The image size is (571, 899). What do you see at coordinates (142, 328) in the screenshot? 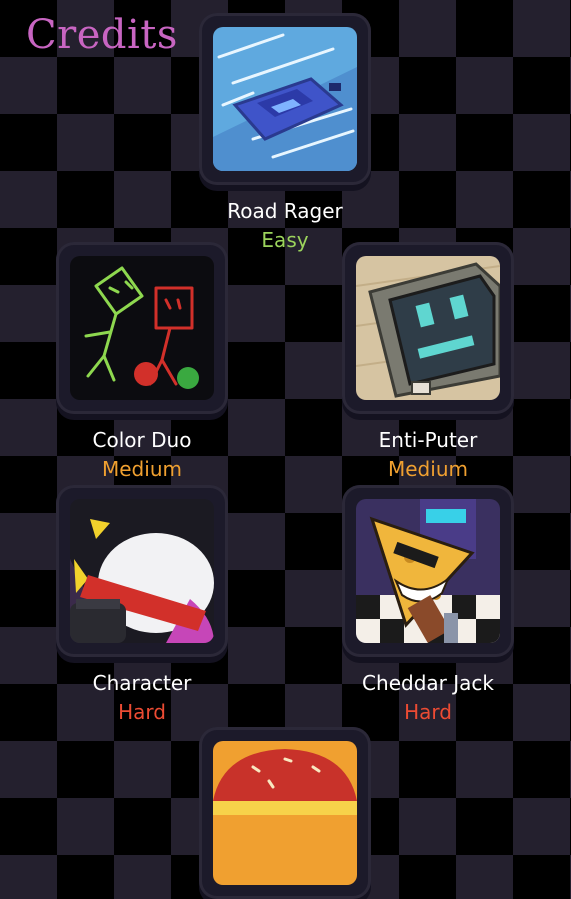
I see `green-and-red-doodles-art` at bounding box center [142, 328].